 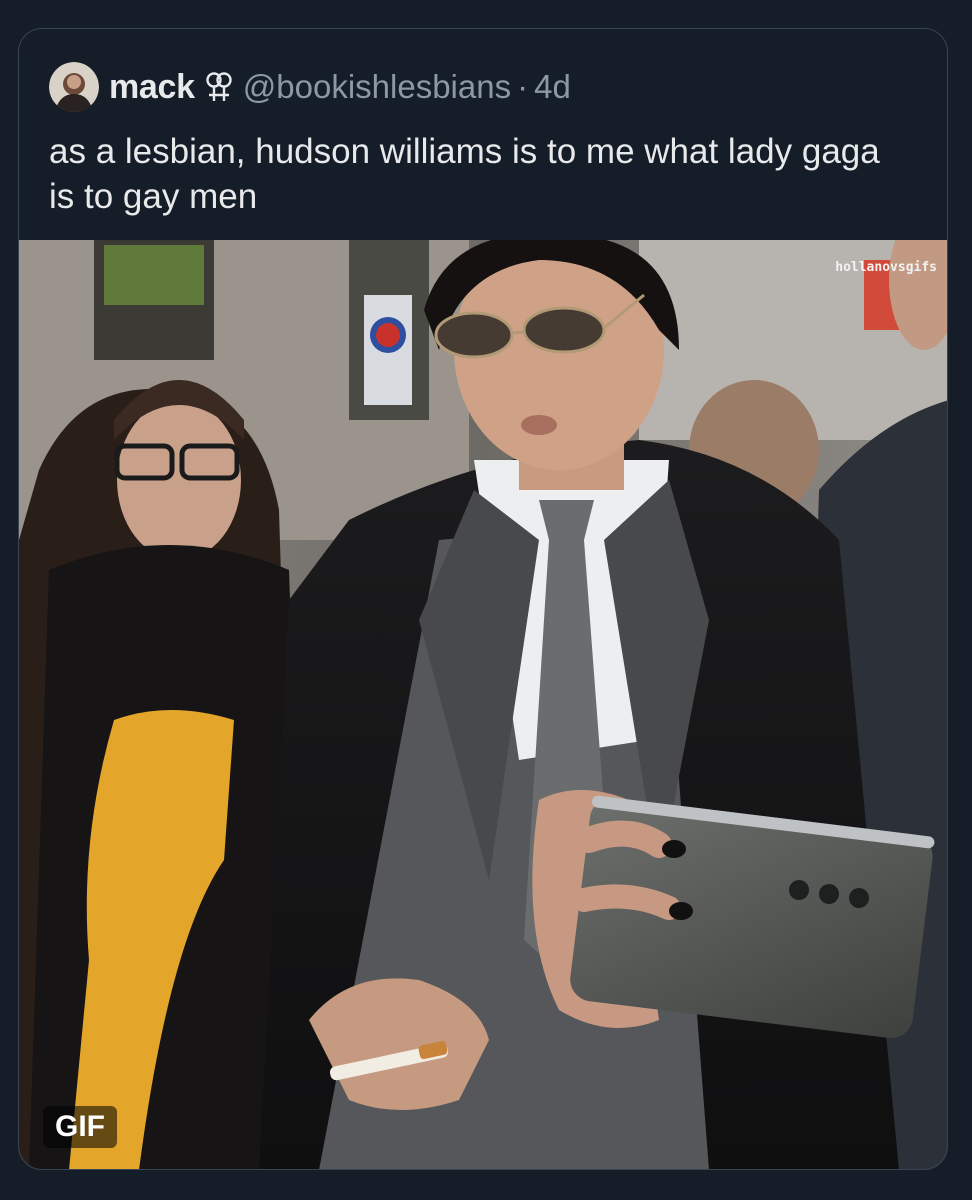 What do you see at coordinates (886, 267) in the screenshot?
I see `gif-watermark: hollanovsgifs` at bounding box center [886, 267].